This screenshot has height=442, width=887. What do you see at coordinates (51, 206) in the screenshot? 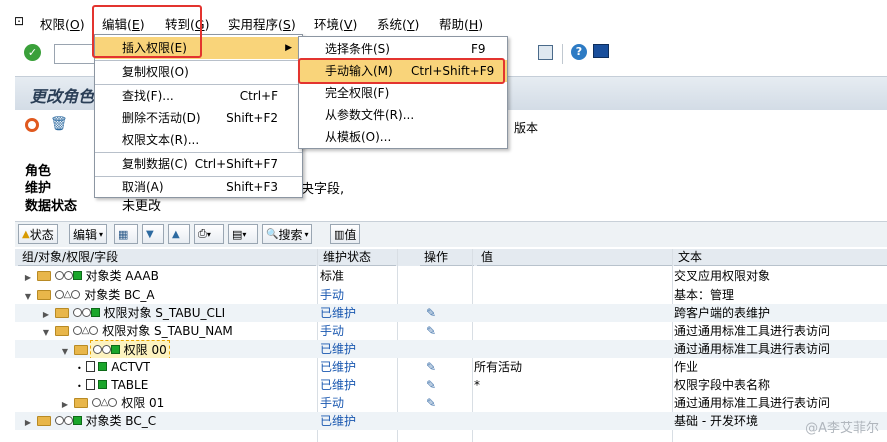
I see `status-label: 数据状态` at bounding box center [51, 206].